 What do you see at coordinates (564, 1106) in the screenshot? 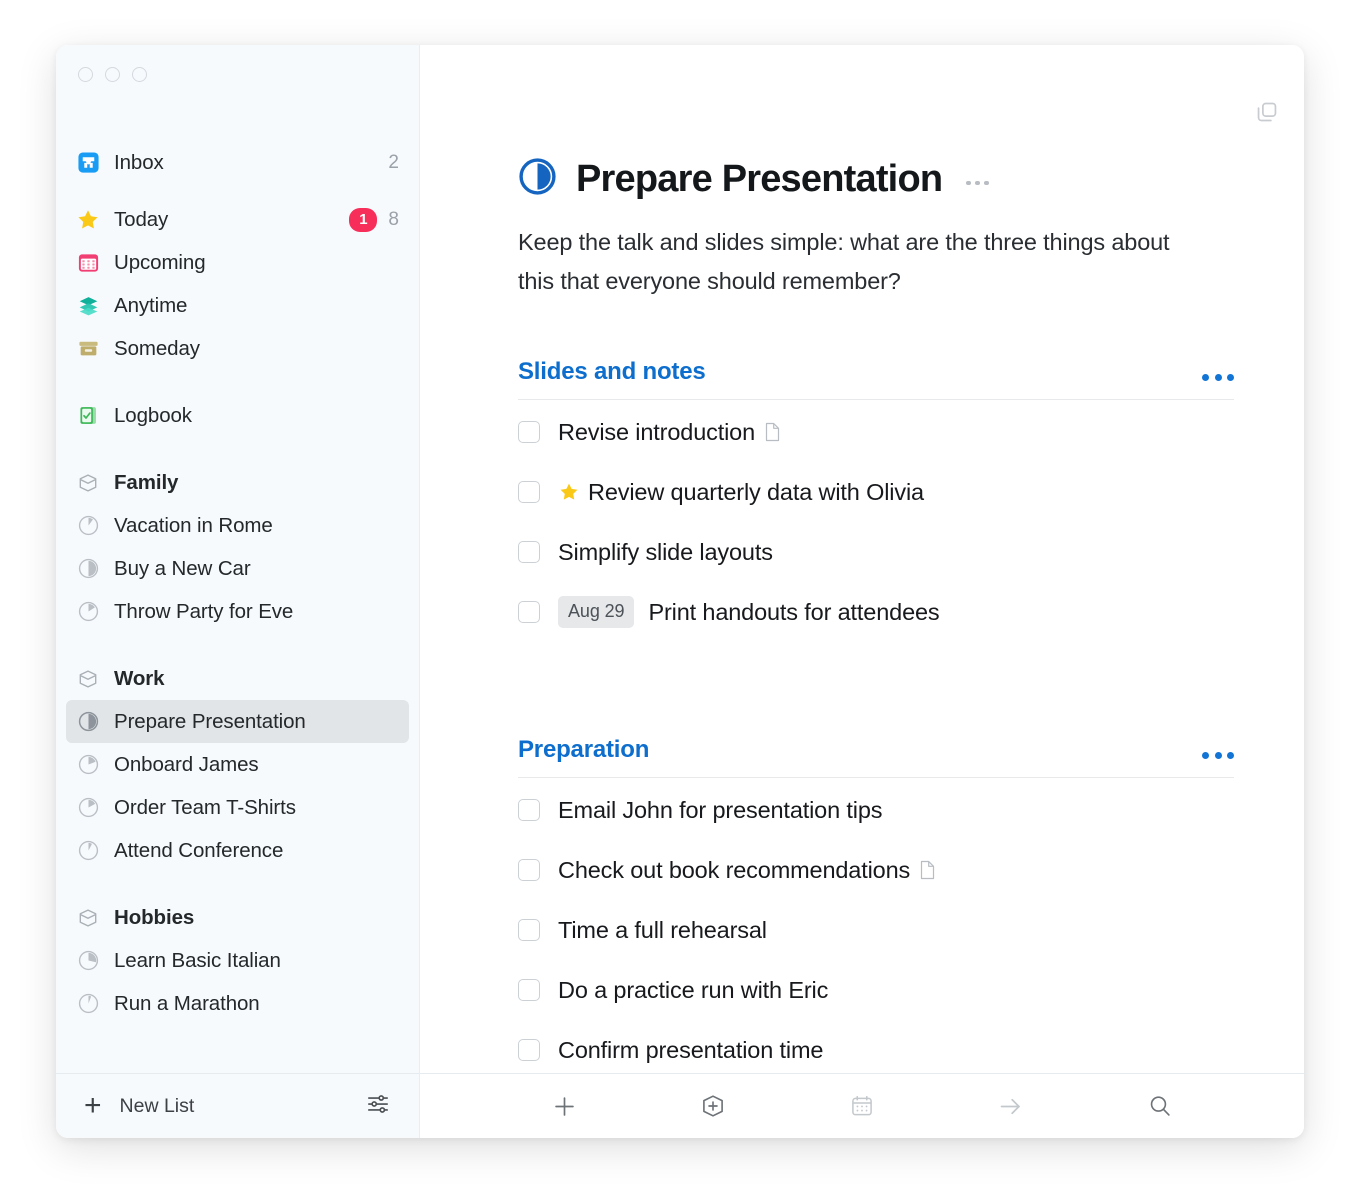
I see `new-todo-button` at bounding box center [564, 1106].